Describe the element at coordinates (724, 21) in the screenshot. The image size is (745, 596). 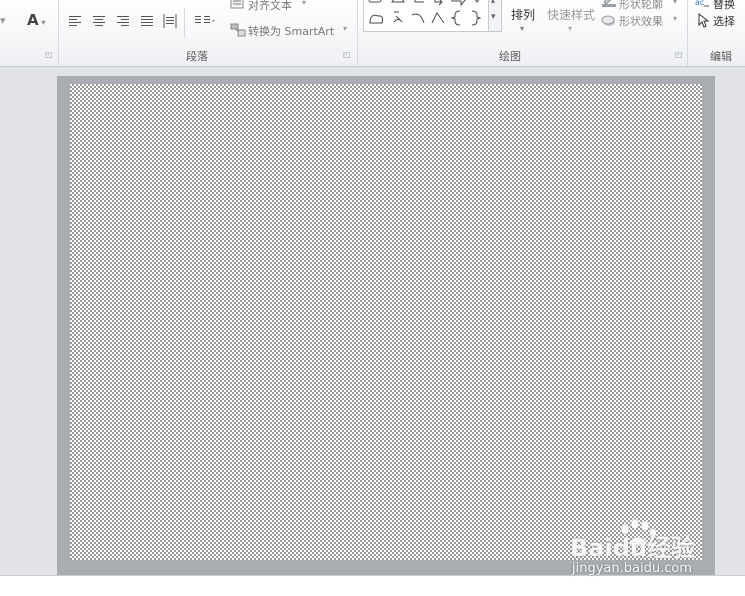
I see `select-label: 选择` at that location.